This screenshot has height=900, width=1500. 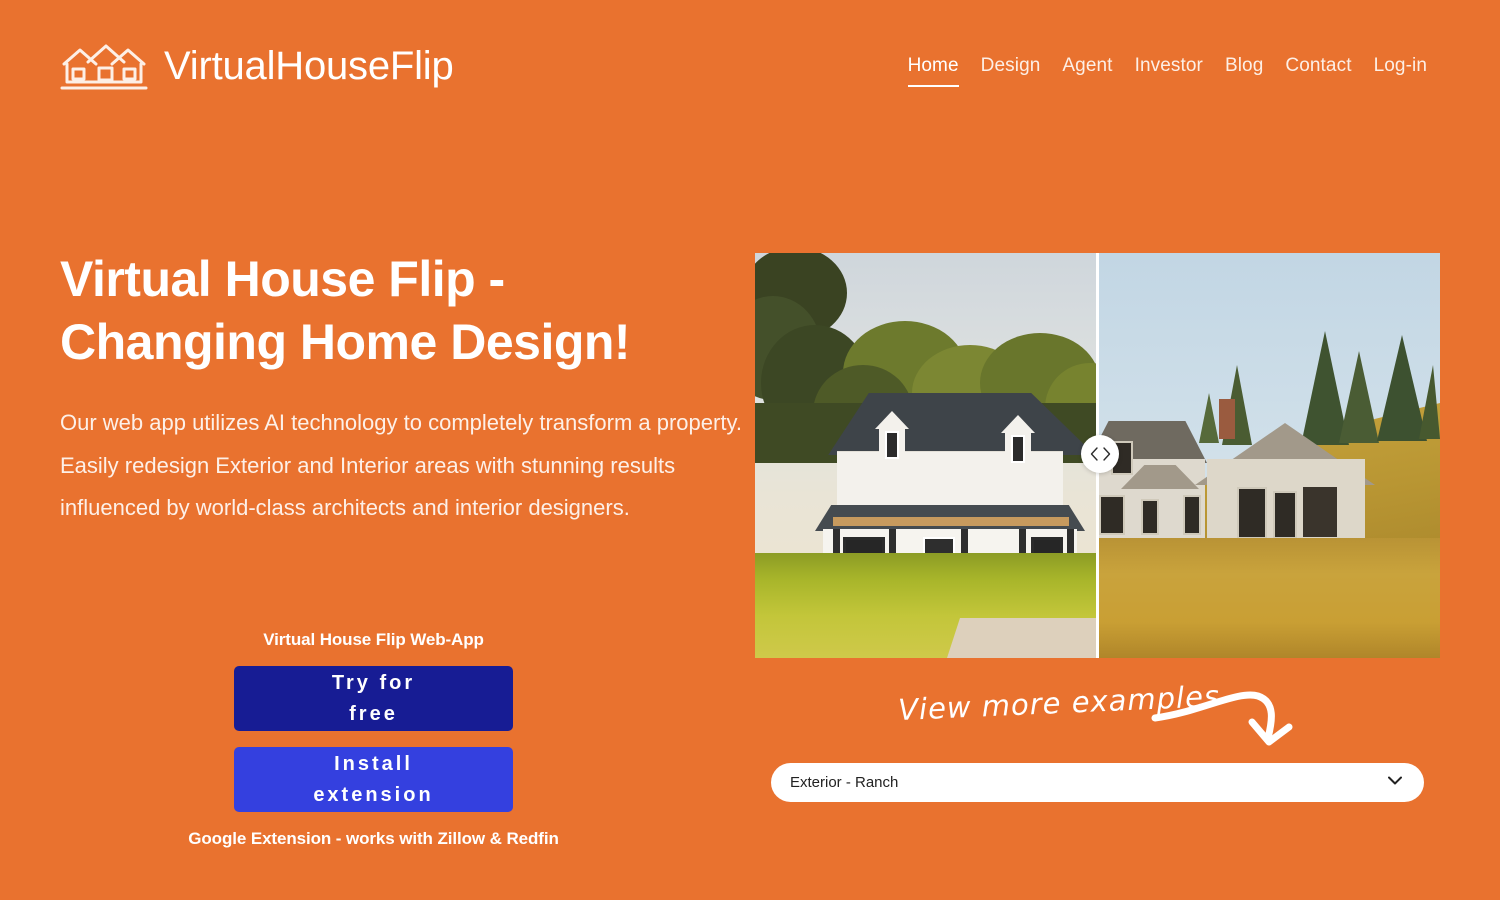 I want to click on chevron-right-icon, so click(x=1106, y=454).